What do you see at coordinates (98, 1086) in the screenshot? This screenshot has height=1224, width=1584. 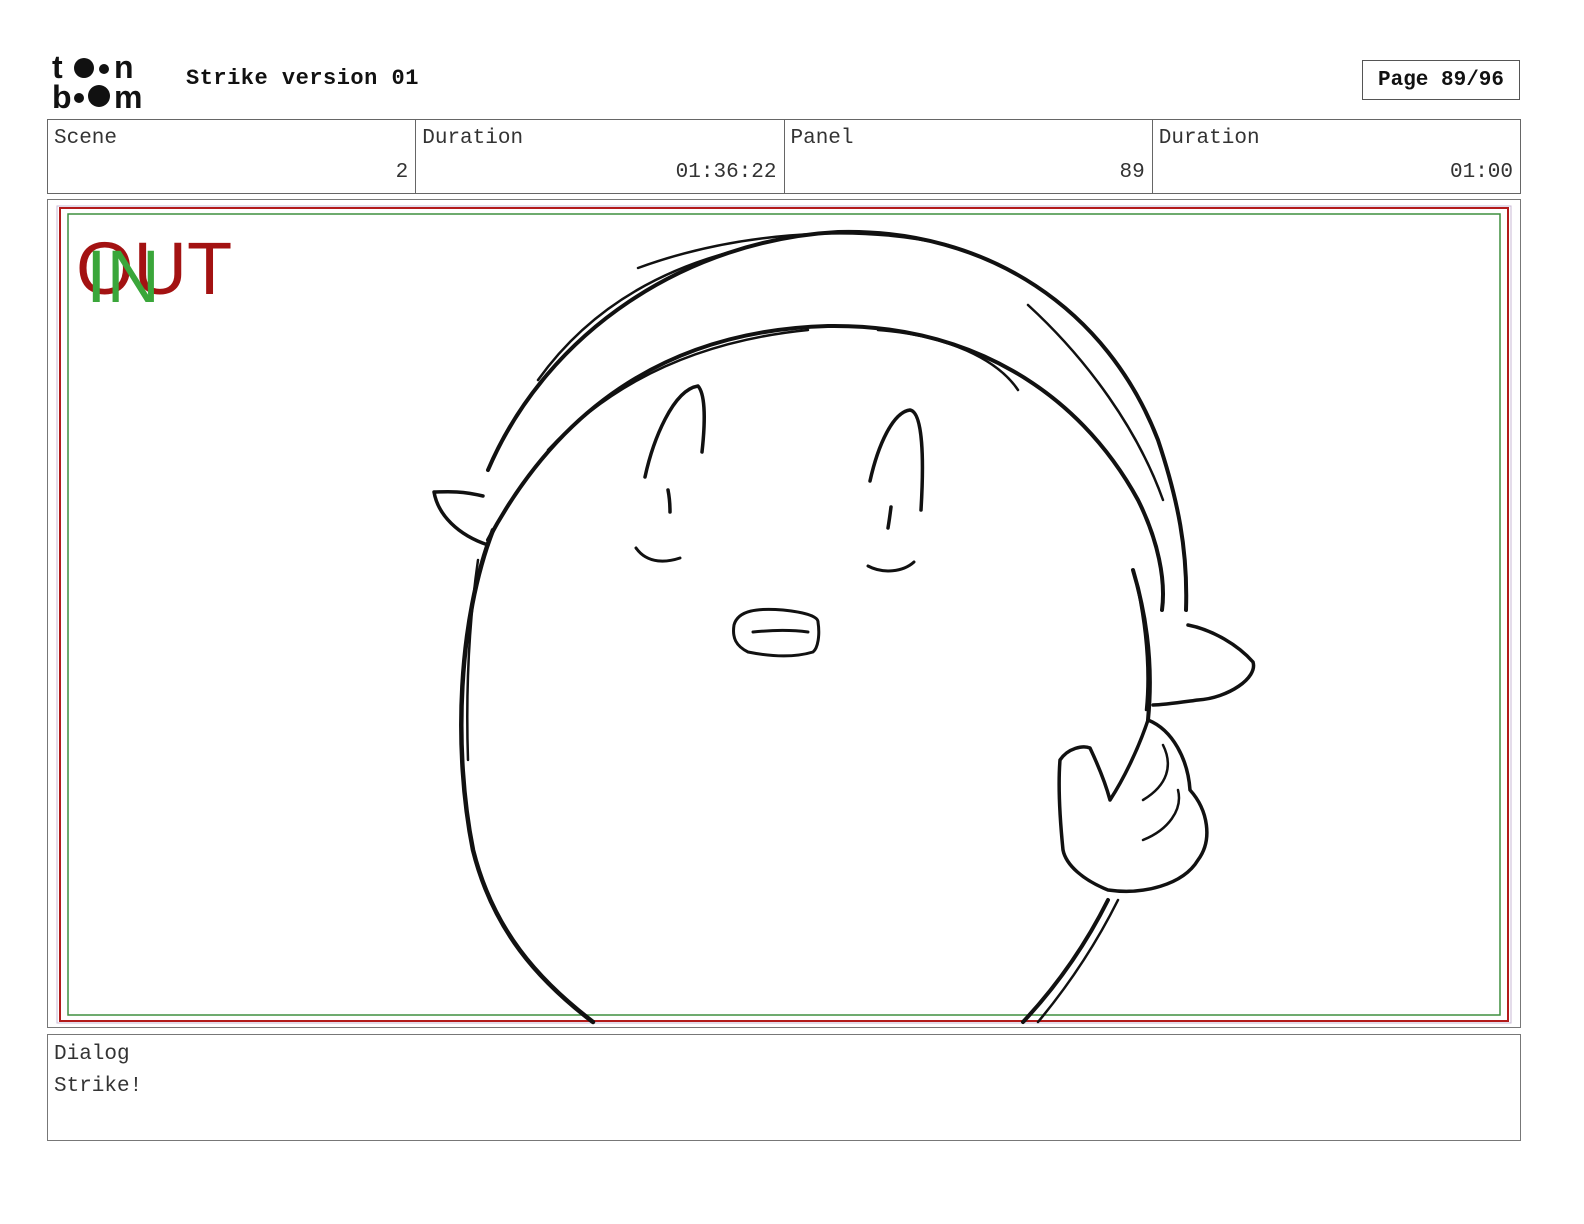 I see `dialog-text: Strike!` at bounding box center [98, 1086].